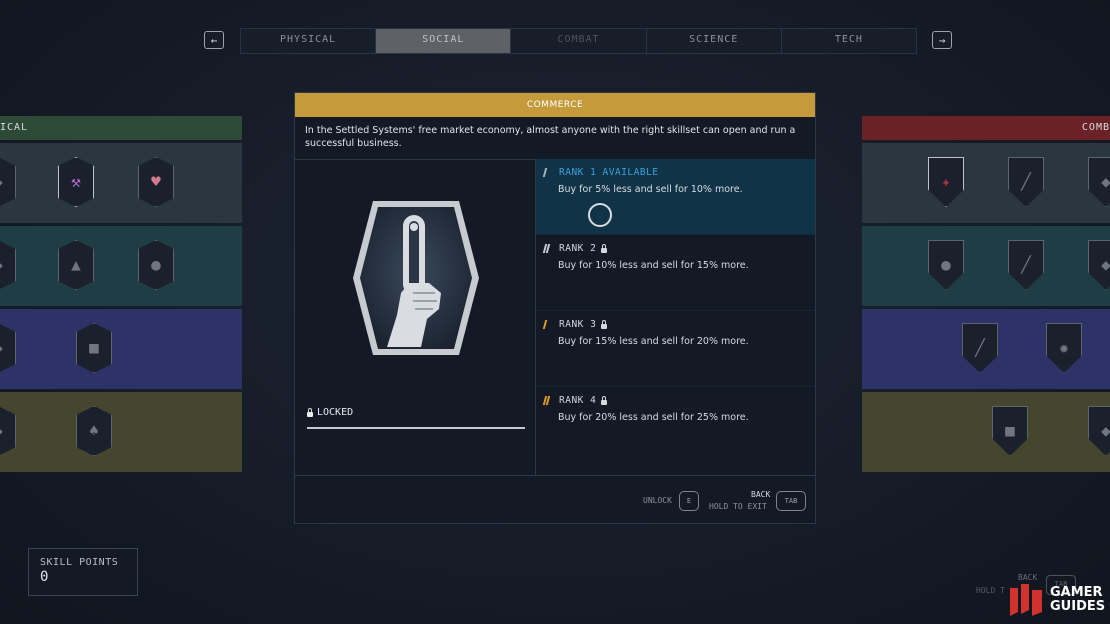  Describe the element at coordinates (121, 349) in the screenshot. I see `skill-row-tier3: ◆ ■` at that location.